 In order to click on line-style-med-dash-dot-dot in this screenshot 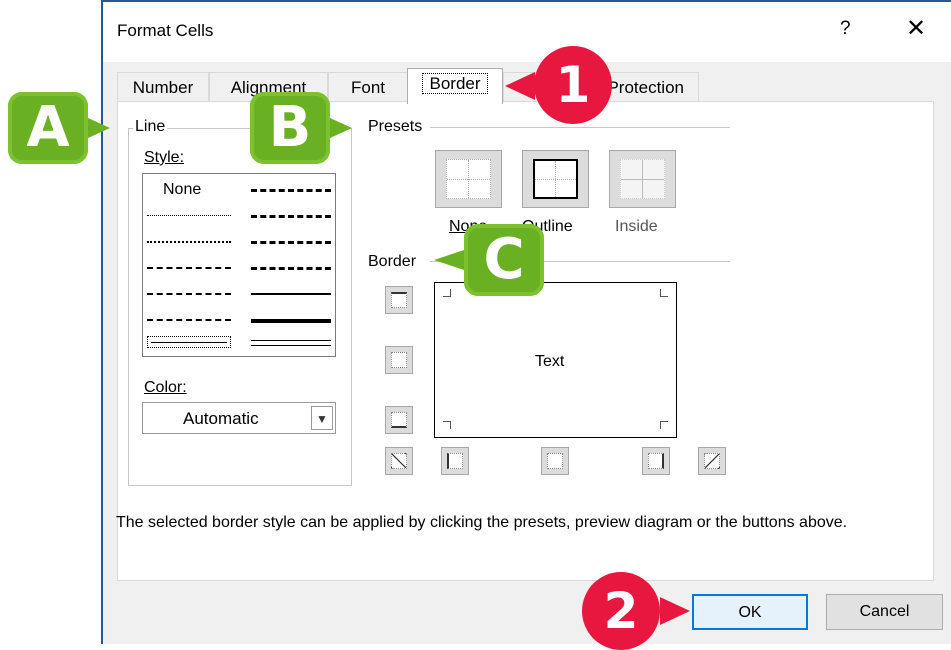, I will do `click(291, 190)`.